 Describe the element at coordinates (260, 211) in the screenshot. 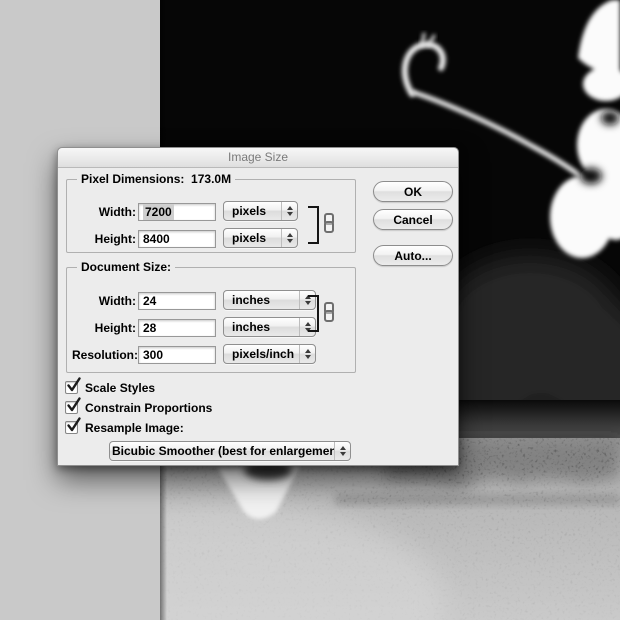

I see `pixel-width-unit-select: pixels` at that location.